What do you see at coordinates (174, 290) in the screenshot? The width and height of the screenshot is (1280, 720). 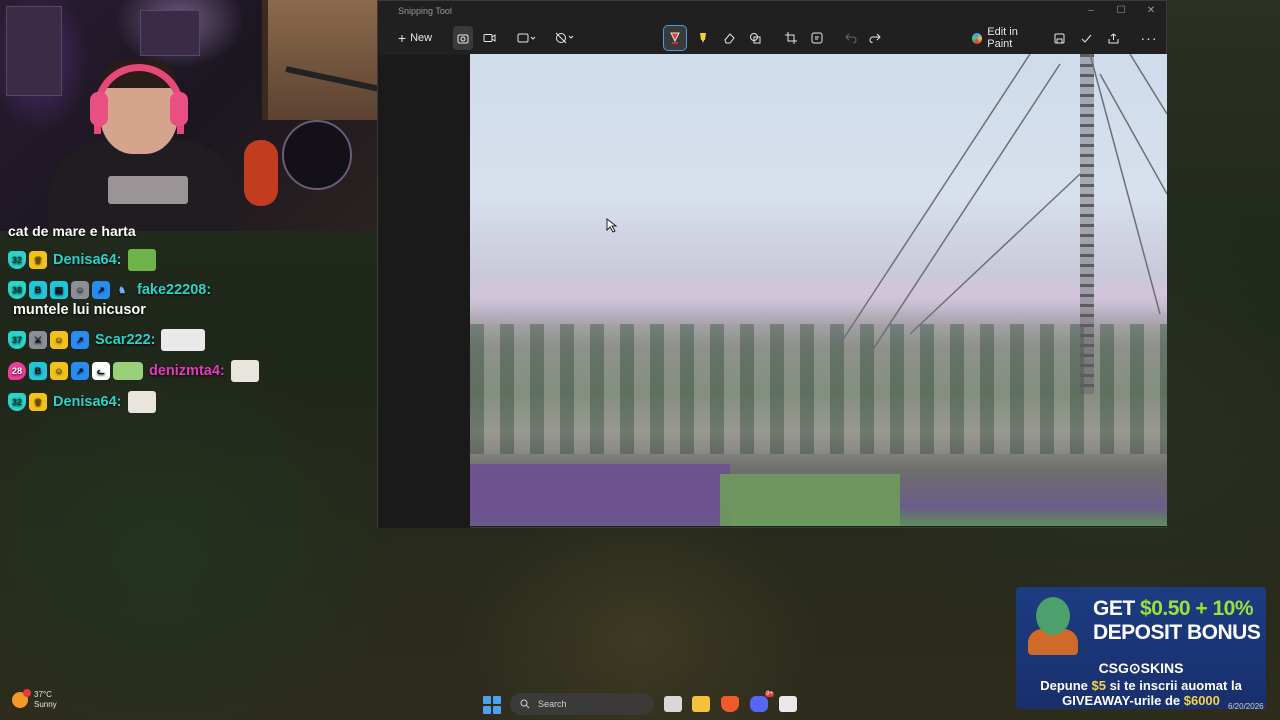 I see `chat-username: fake22208:` at bounding box center [174, 290].